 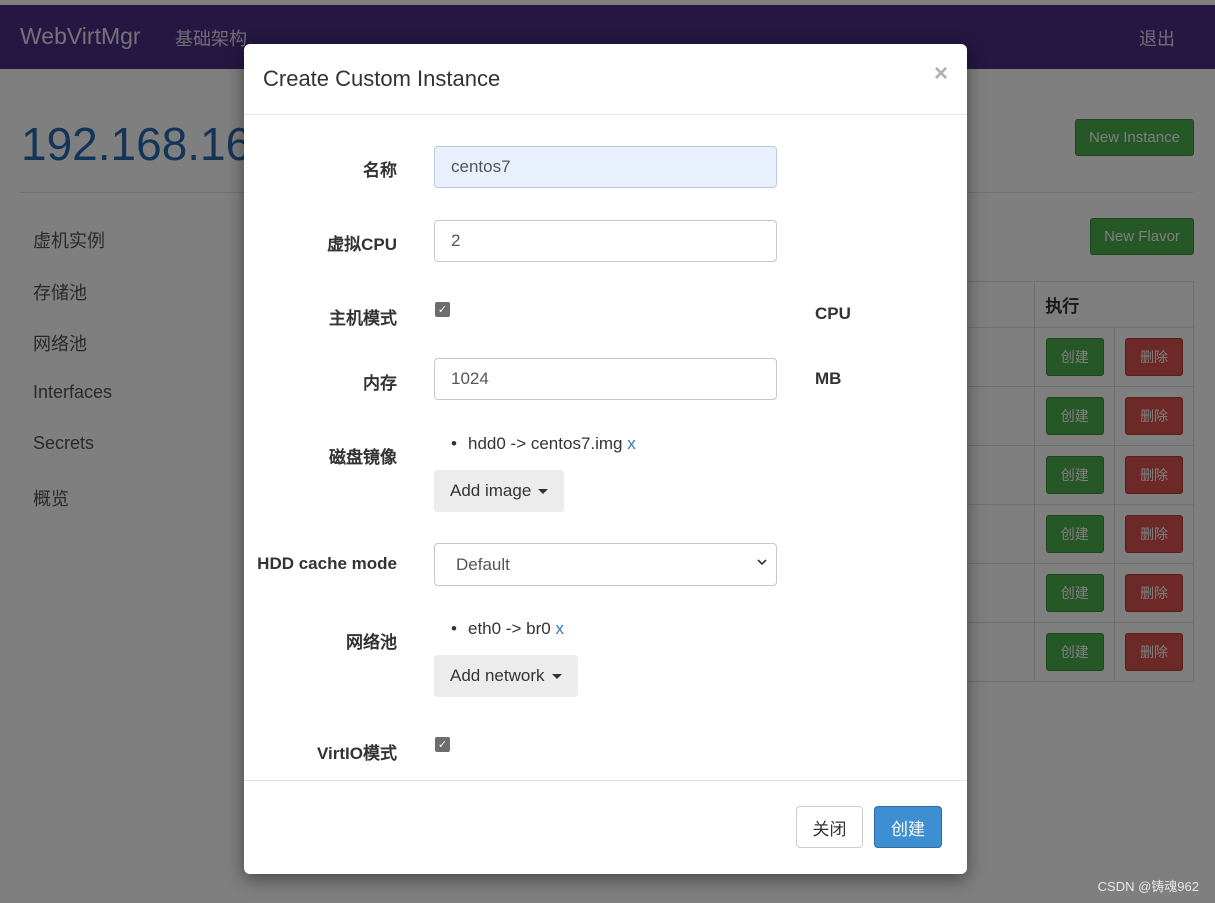 What do you see at coordinates (491, 490) in the screenshot?
I see `add-image-label: Add image` at bounding box center [491, 490].